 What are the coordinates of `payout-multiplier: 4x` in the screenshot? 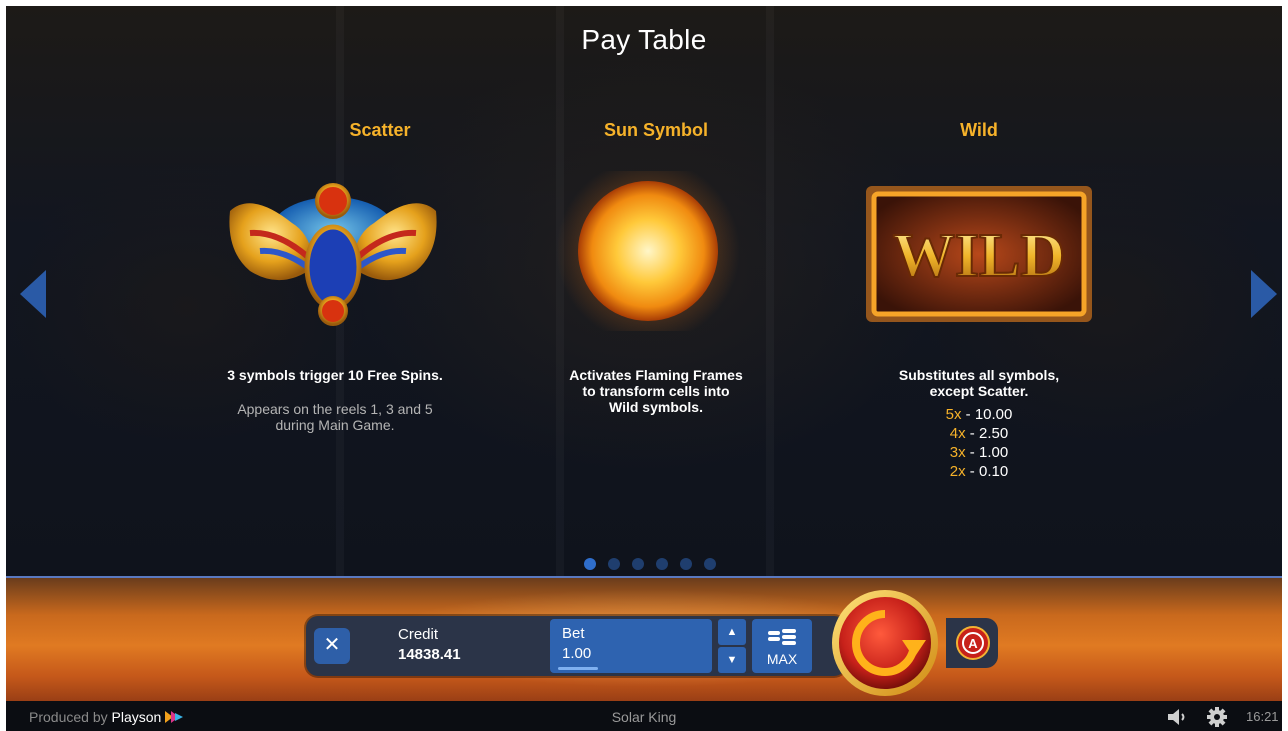 It's located at (957, 433).